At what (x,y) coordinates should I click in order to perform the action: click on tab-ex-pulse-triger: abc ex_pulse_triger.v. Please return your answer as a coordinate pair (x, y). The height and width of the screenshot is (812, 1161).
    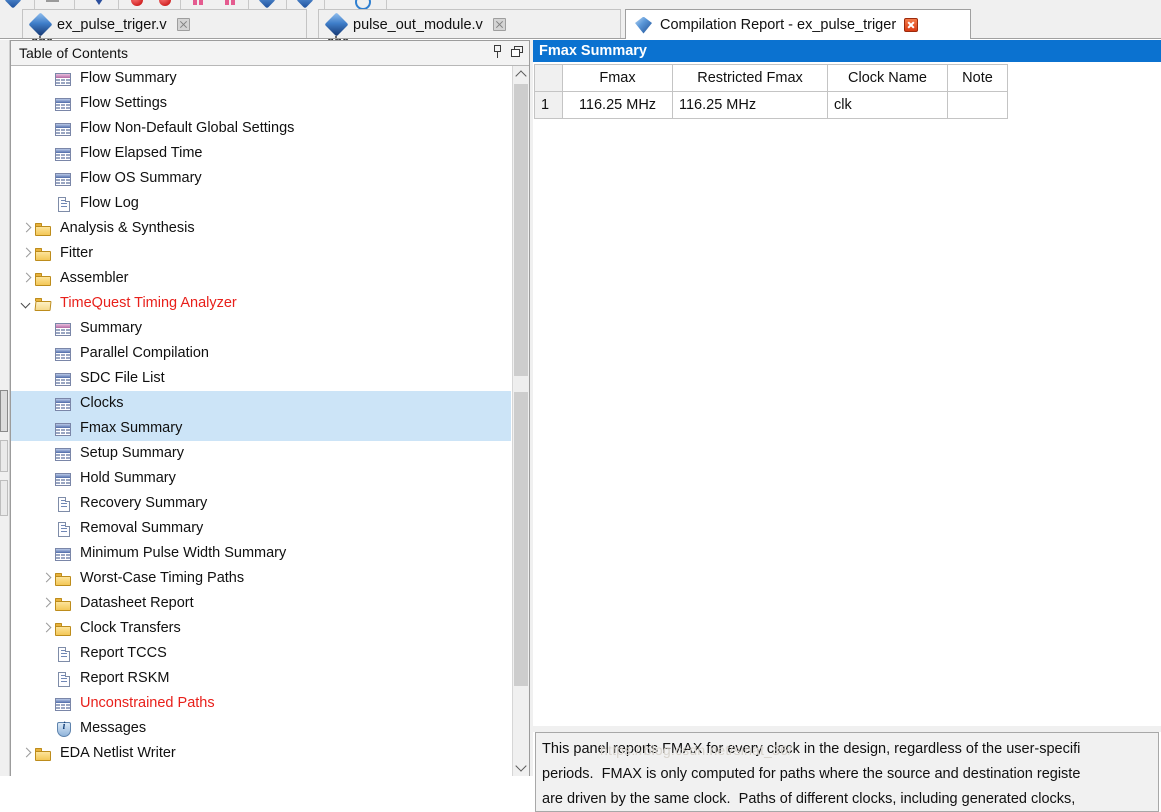
    Looking at the image, I should click on (164, 29).